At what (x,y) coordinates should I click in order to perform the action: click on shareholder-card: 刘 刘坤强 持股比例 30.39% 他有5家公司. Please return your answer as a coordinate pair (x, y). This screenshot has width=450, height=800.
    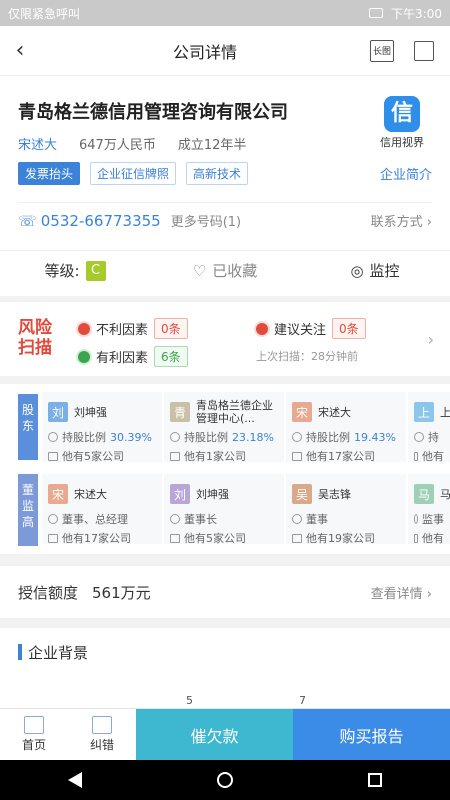
    Looking at the image, I should click on (102, 427).